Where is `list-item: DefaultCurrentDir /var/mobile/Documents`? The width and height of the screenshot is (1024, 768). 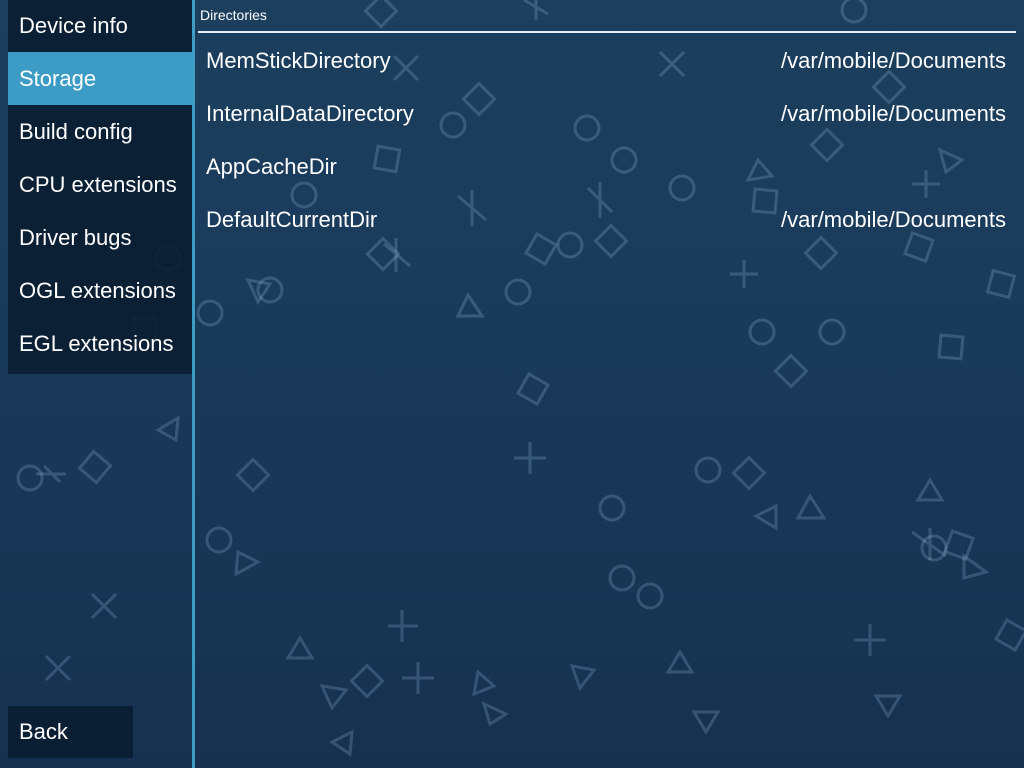
list-item: DefaultCurrentDir /var/mobile/Documents is located at coordinates (606, 219).